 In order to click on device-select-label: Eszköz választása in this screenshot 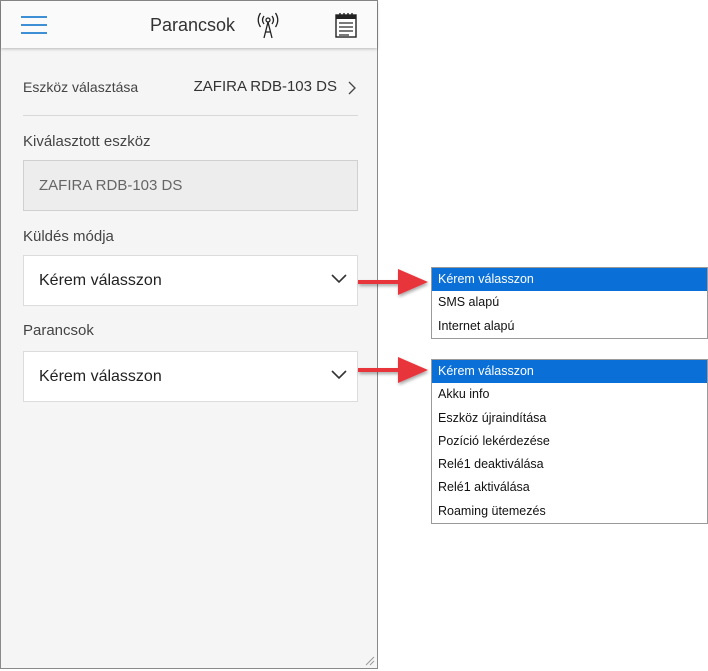, I will do `click(81, 87)`.